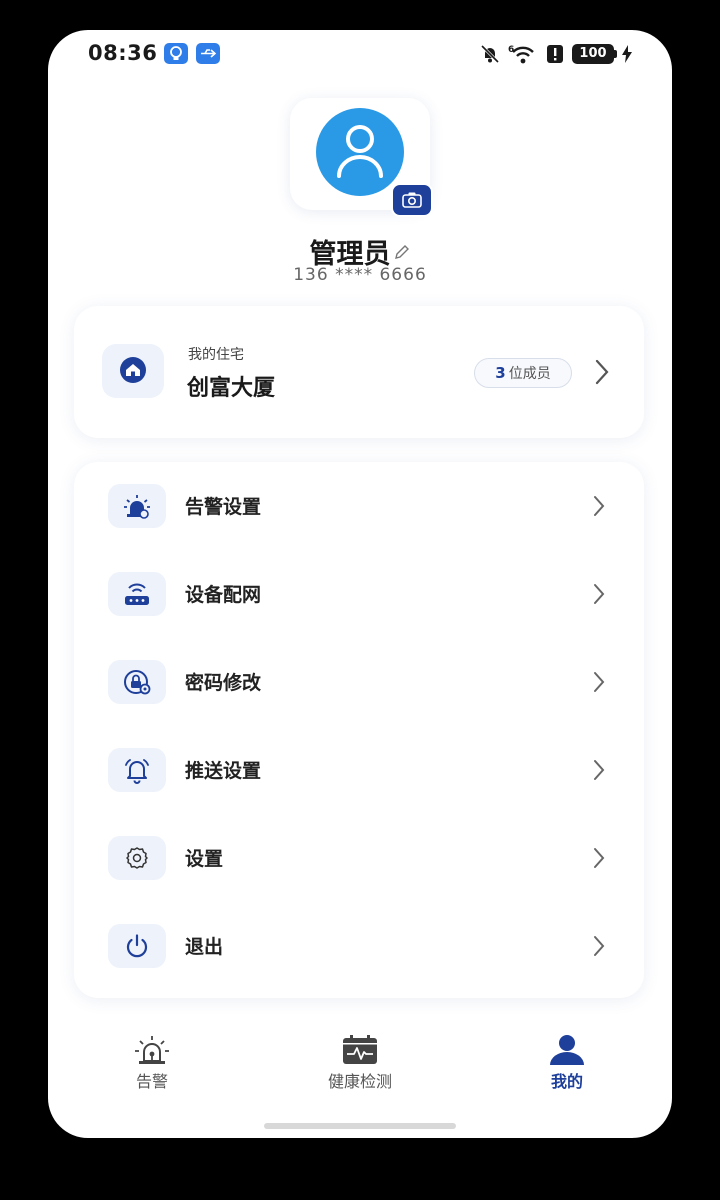 The height and width of the screenshot is (1200, 720). I want to click on menu-label: 退出, so click(204, 947).